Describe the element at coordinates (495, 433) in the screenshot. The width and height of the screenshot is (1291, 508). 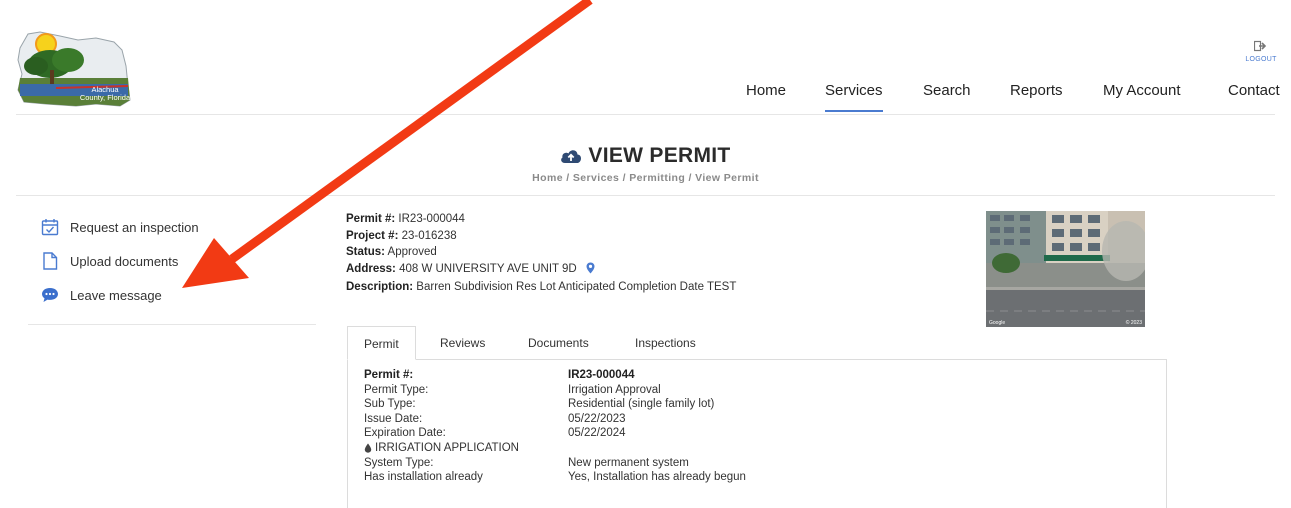
I see `detail-row-expiration-date: Expiration Date: 05/22/2024` at that location.